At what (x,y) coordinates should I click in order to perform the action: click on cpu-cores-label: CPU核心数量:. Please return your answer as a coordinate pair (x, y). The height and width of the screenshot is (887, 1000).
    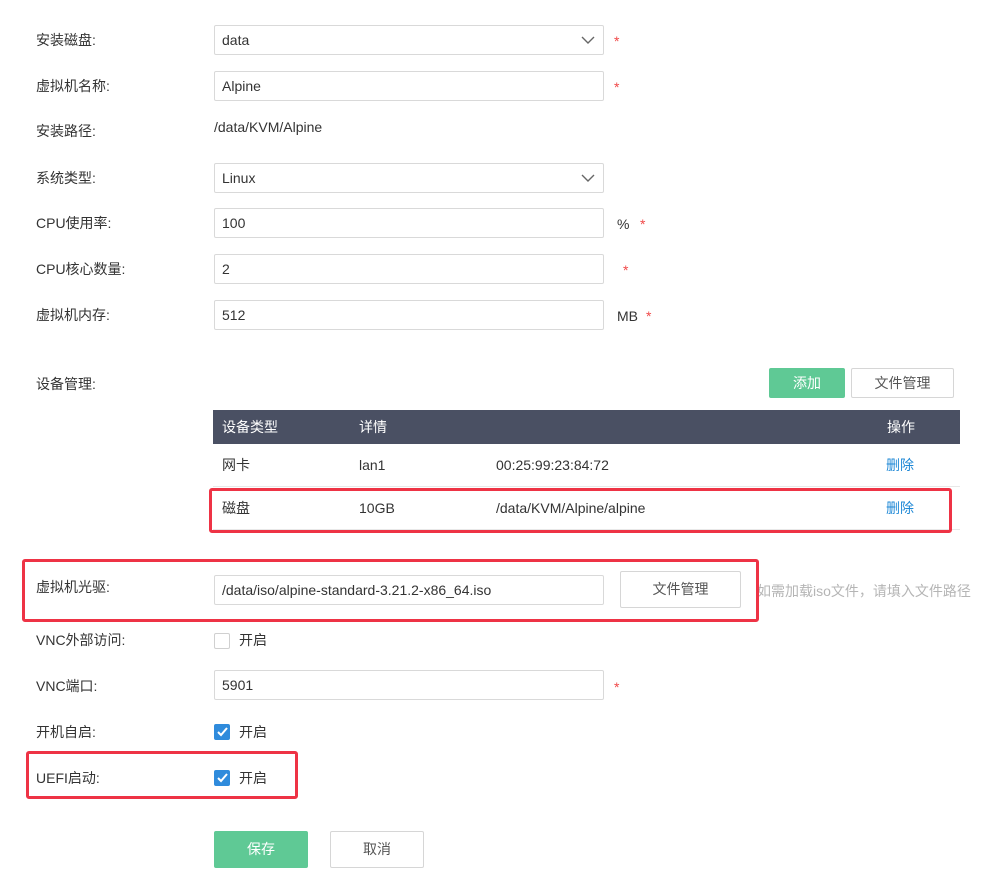
    Looking at the image, I should click on (81, 269).